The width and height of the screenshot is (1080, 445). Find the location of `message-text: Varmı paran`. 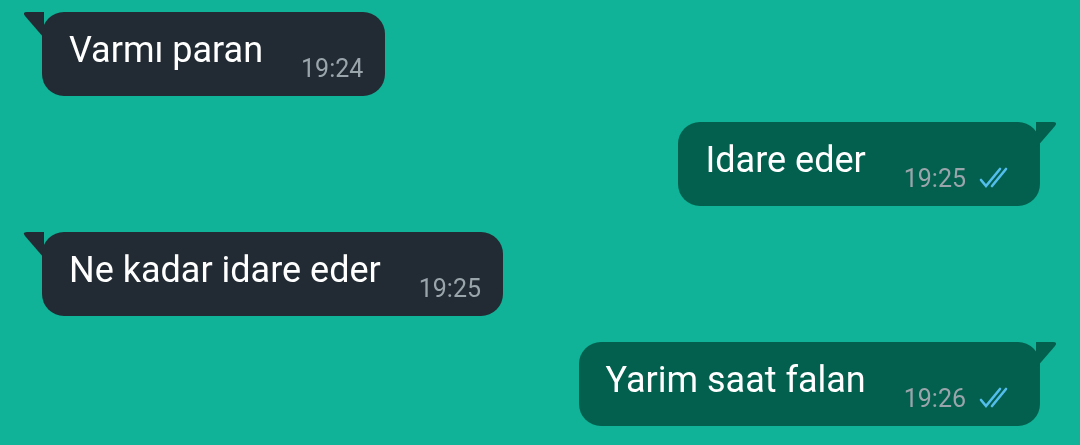

message-text: Varmı paran is located at coordinates (166, 50).